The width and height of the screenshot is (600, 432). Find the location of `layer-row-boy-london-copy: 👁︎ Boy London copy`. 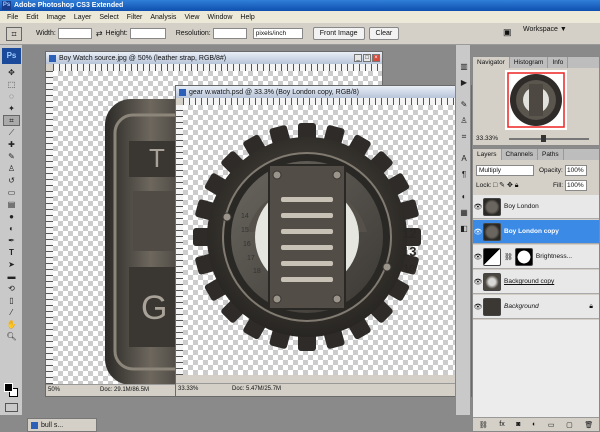

layer-row-boy-london-copy: 👁︎ Boy London copy is located at coordinates (536, 232).